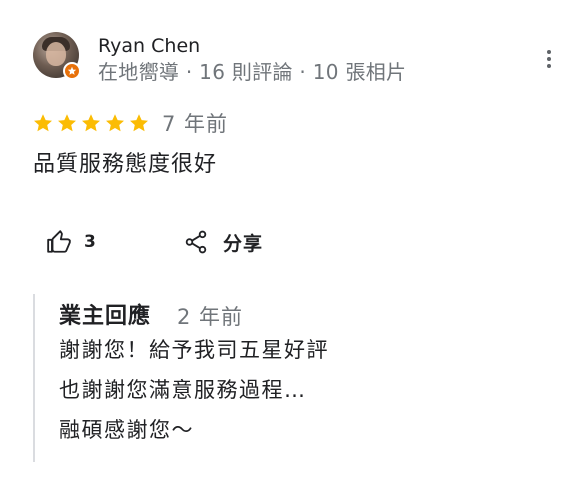 Image resolution: width=585 pixels, height=494 pixels. Describe the element at coordinates (194, 350) in the screenshot. I see `owner-response-line: 謝謝您！給予我司五星好評` at that location.